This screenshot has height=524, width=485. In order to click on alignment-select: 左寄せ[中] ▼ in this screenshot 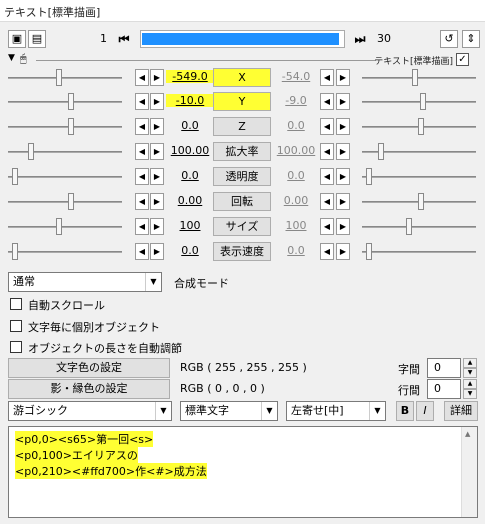, I will do `click(336, 411)`.